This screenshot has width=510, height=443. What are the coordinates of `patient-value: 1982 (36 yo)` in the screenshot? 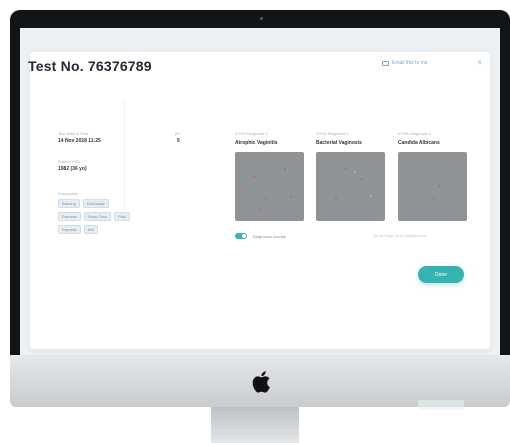 It's located at (72, 169).